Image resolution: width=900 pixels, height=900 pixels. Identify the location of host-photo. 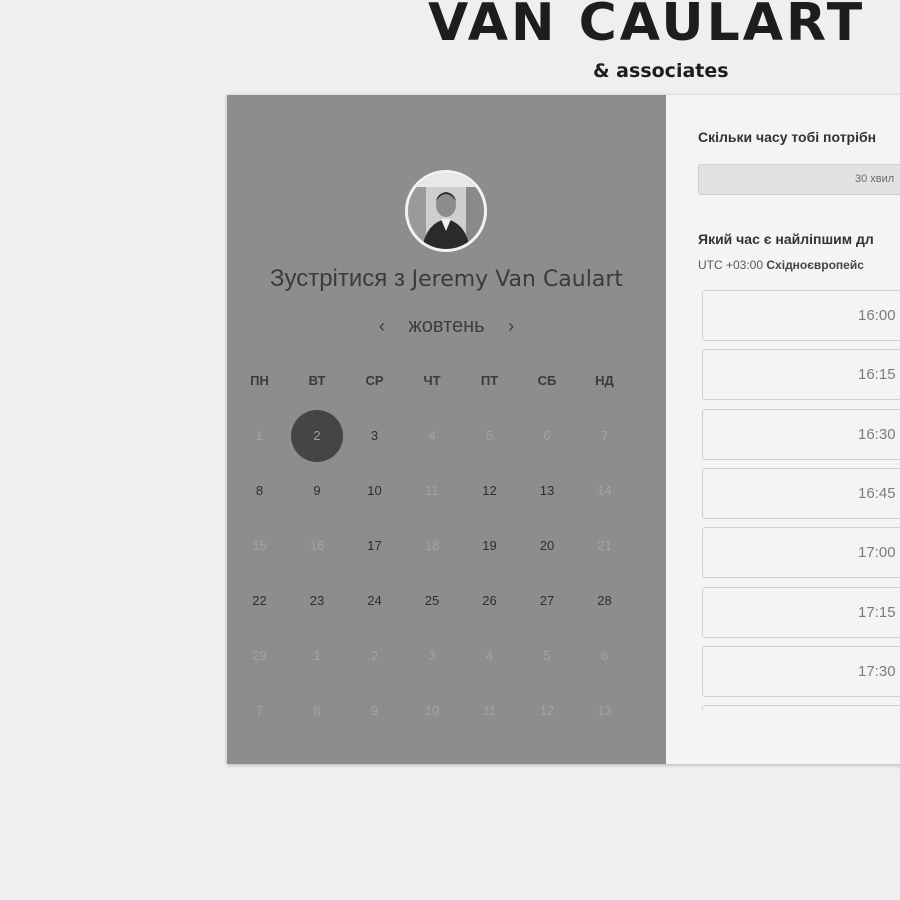
(446, 211).